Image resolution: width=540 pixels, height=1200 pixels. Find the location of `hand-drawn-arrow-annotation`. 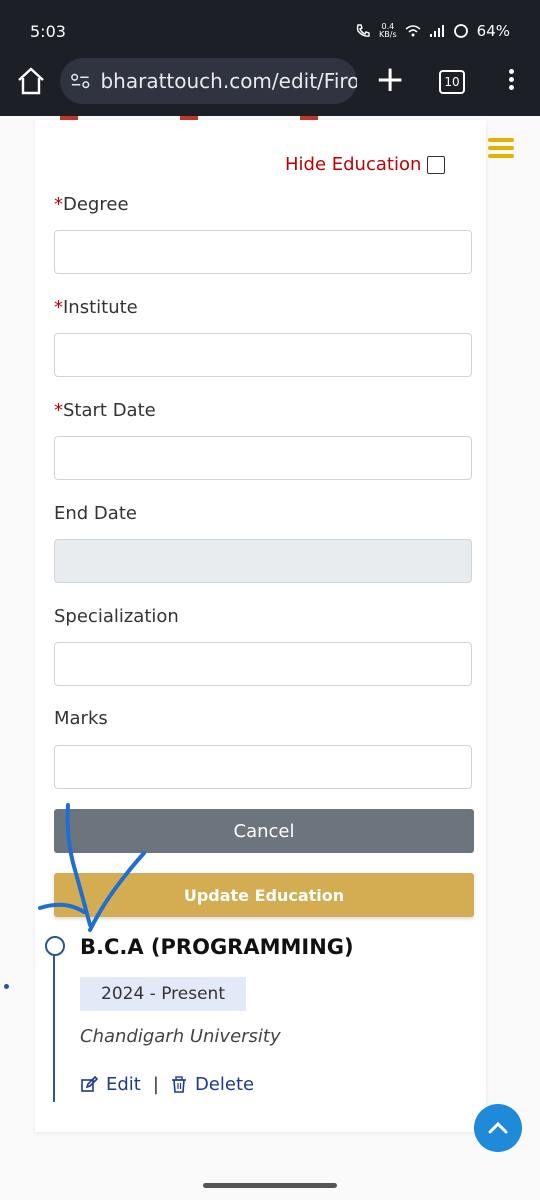

hand-drawn-arrow-annotation is located at coordinates (92, 867).